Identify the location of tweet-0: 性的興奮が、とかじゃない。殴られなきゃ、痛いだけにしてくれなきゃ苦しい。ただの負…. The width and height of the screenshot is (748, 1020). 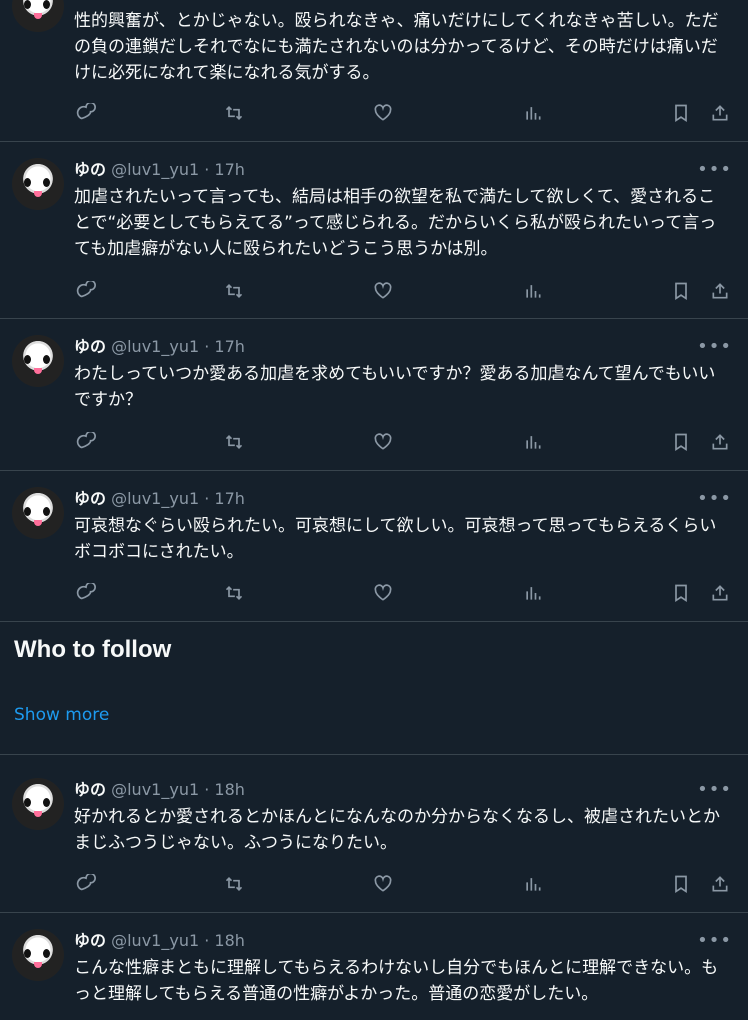
(374, 71).